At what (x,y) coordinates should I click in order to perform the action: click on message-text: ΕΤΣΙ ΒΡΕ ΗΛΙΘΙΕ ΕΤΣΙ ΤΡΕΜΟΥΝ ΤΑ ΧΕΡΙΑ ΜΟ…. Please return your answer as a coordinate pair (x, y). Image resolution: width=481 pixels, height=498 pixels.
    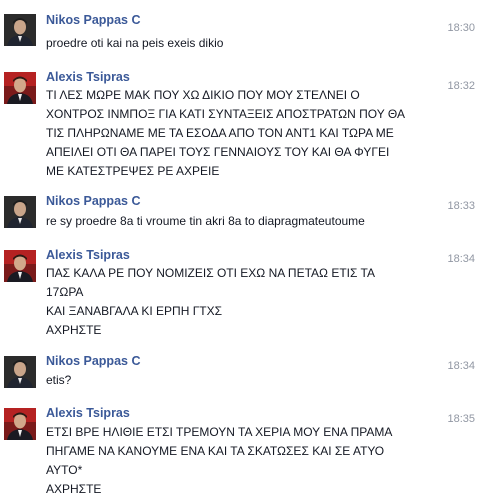
    Looking at the image, I should click on (219, 460).